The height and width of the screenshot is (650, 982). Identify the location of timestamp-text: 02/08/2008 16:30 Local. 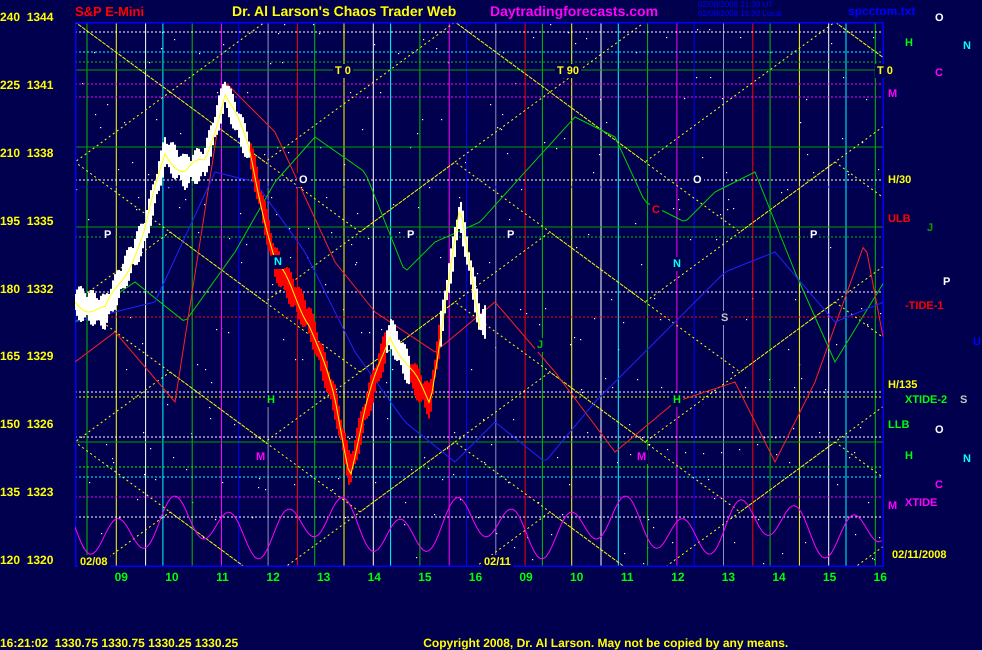
(740, 13).